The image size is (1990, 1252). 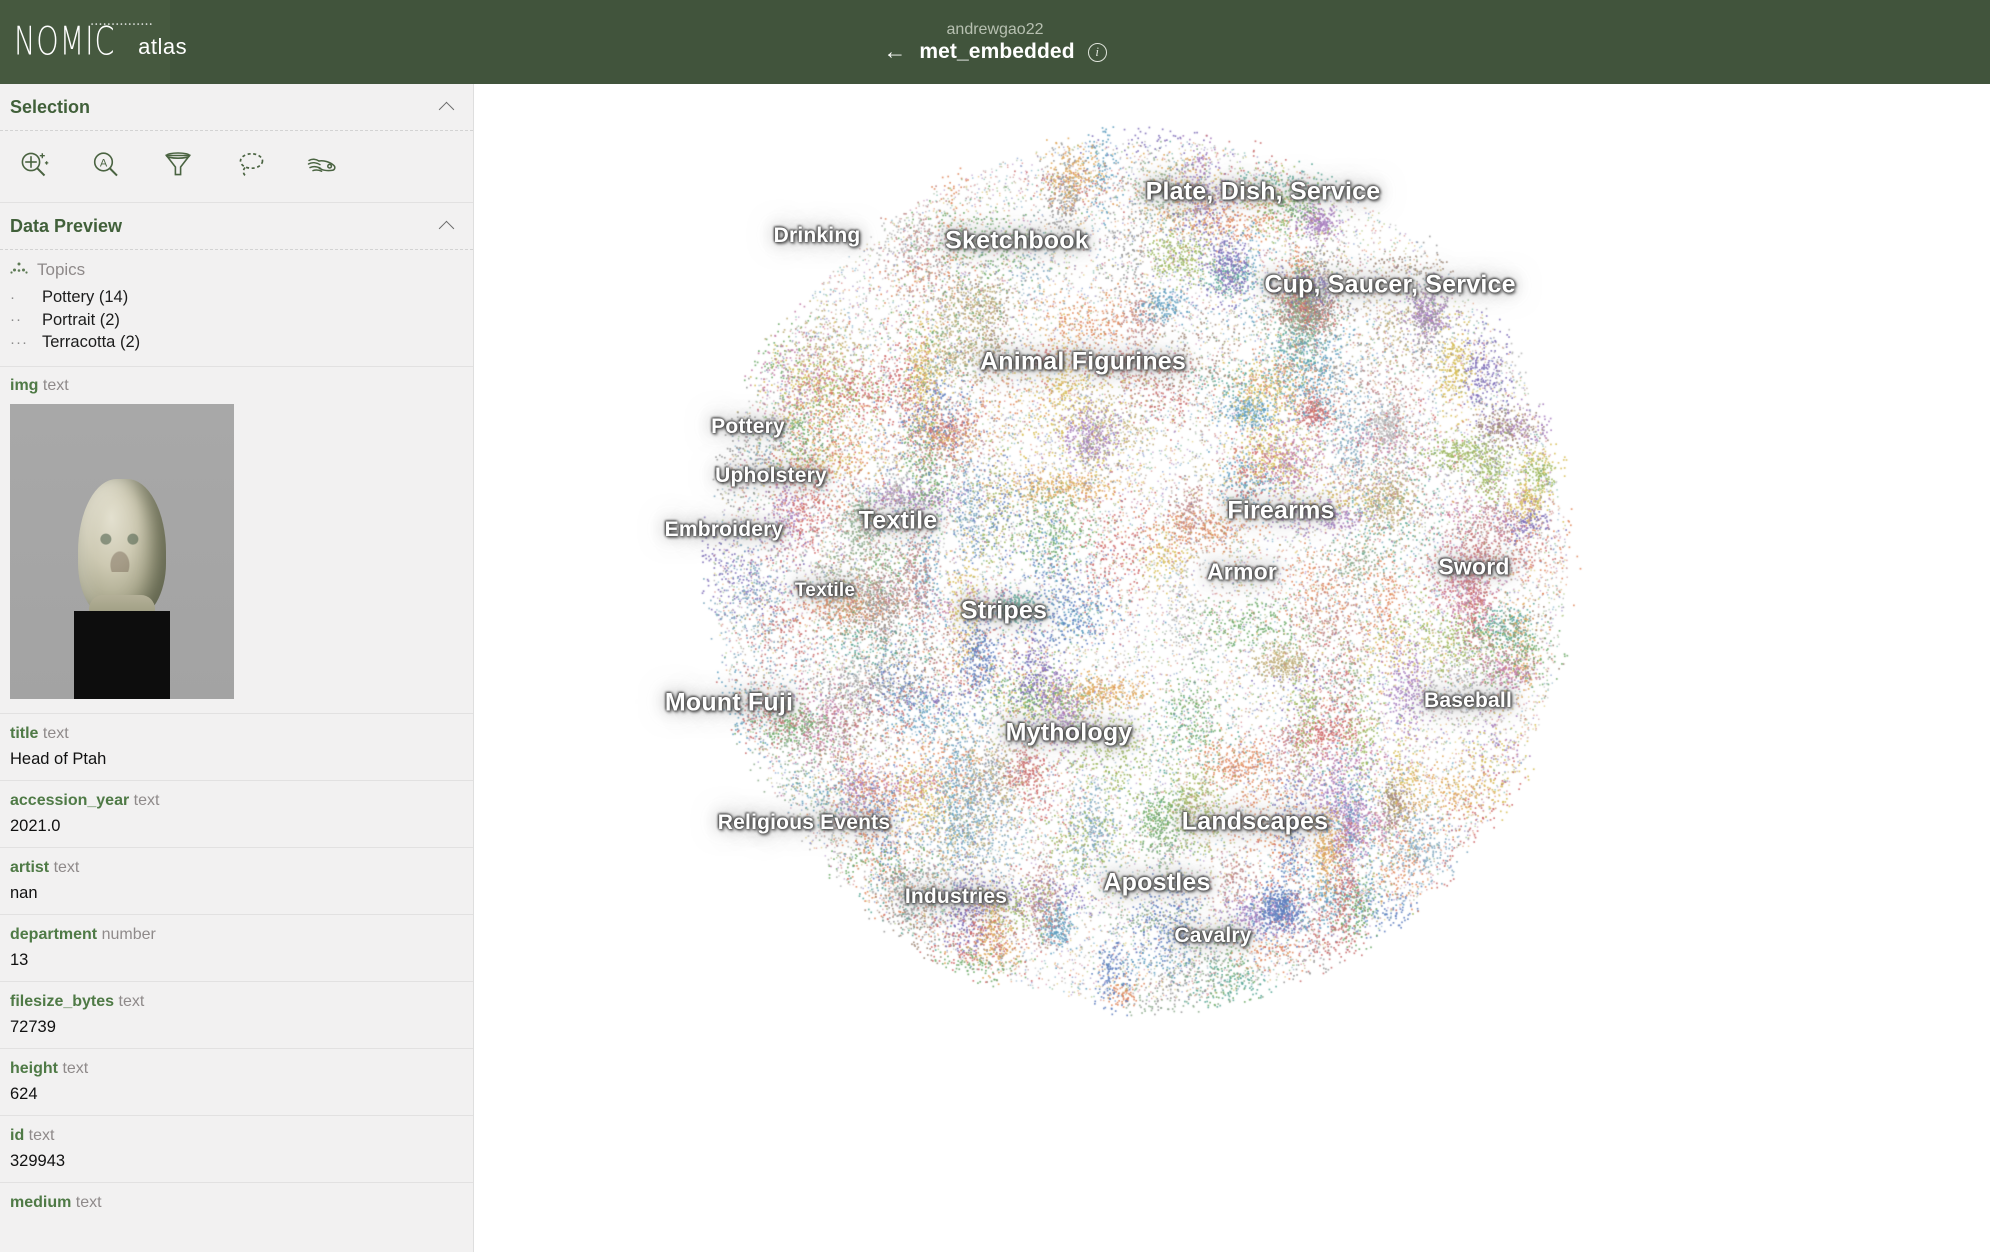 What do you see at coordinates (1468, 701) in the screenshot?
I see `map-topic-label: Baseball` at bounding box center [1468, 701].